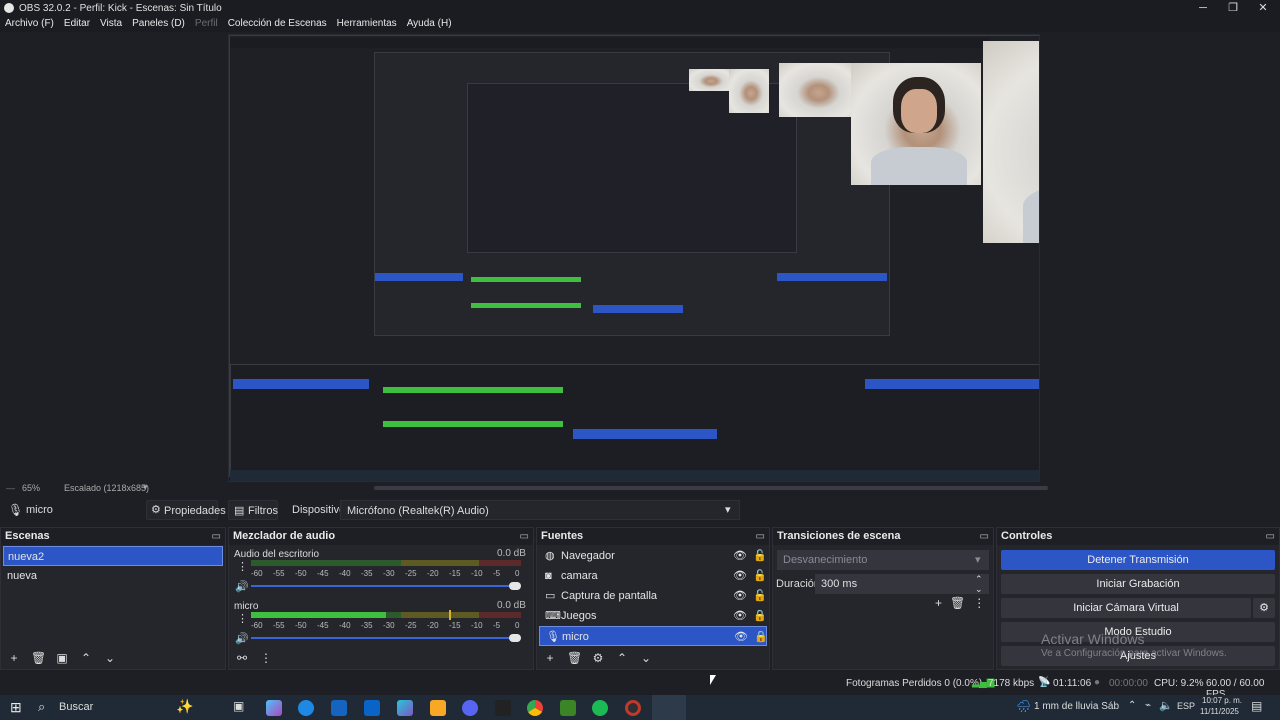 The width and height of the screenshot is (1280, 720). What do you see at coordinates (1263, 8) in the screenshot?
I see `close-button: ✕` at bounding box center [1263, 8].